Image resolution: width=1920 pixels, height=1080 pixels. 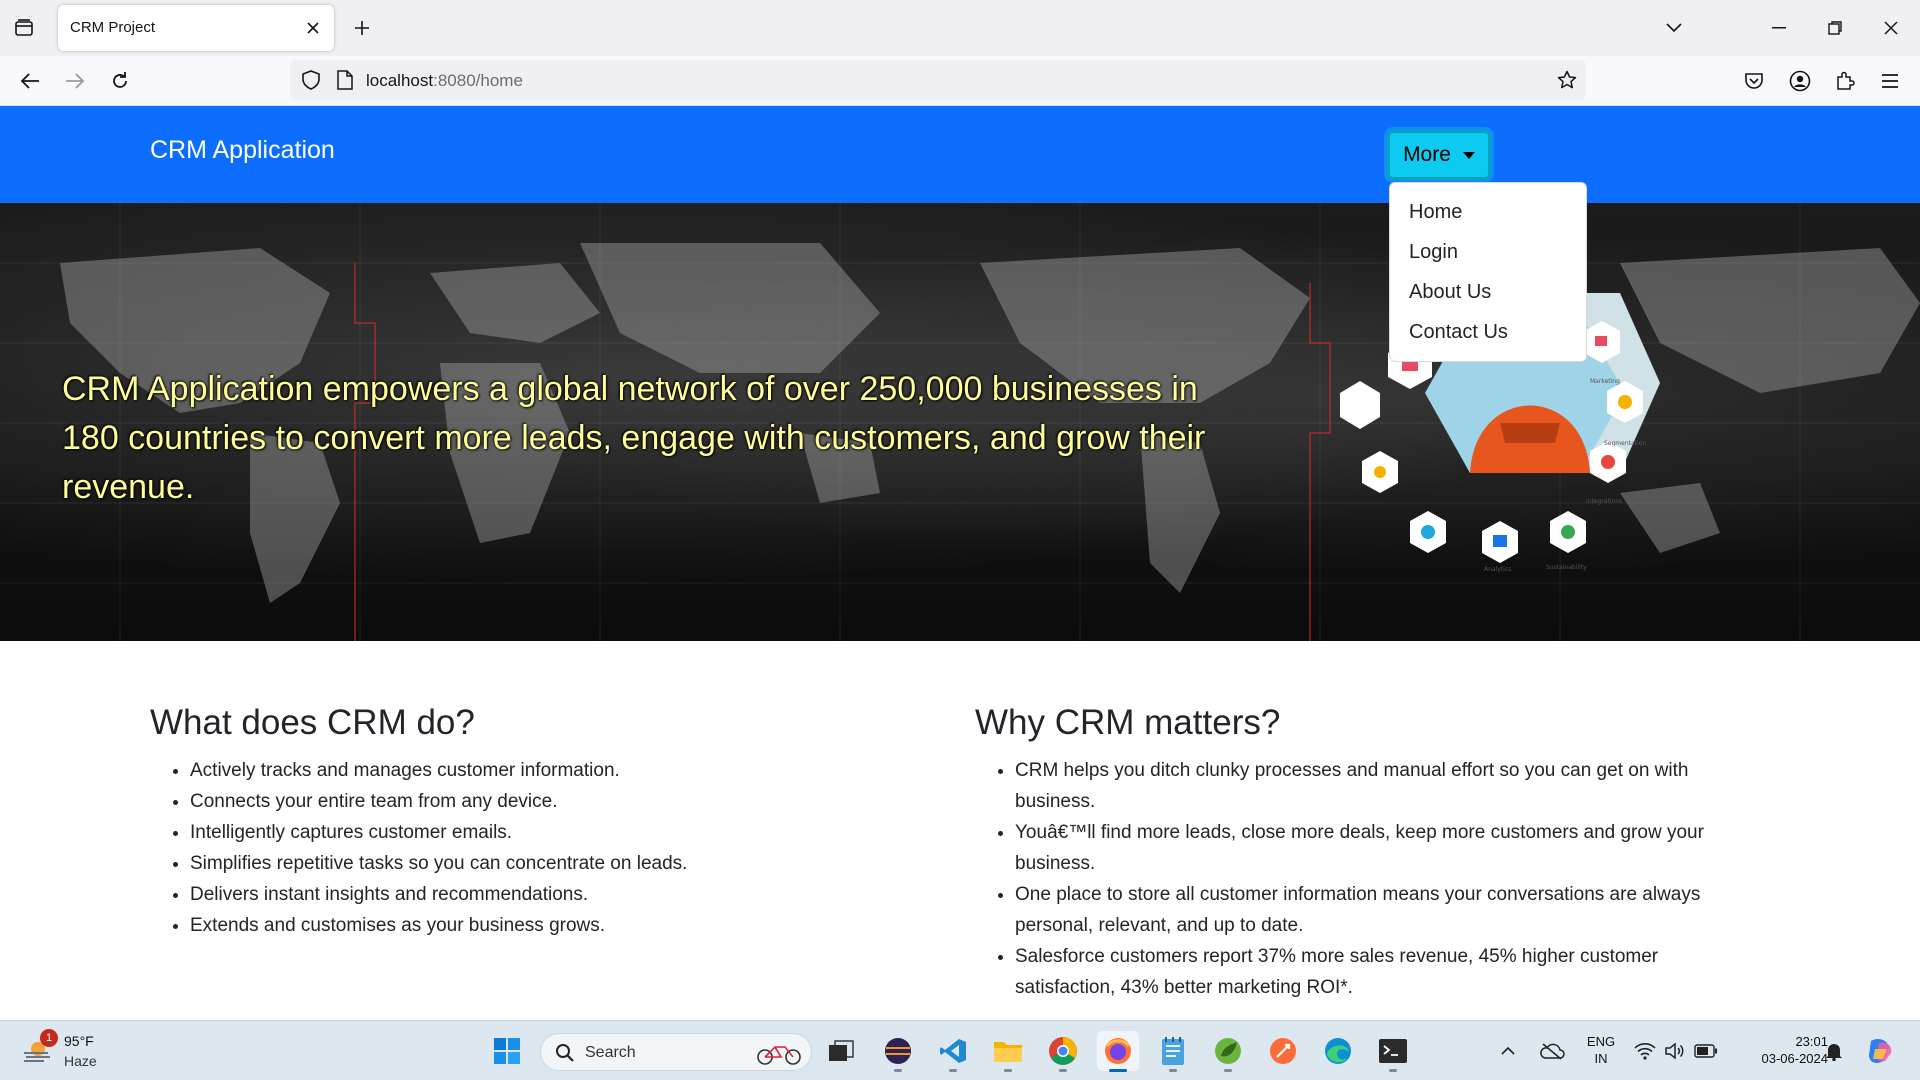 I want to click on tracking-shield-icon, so click(x=311, y=80).